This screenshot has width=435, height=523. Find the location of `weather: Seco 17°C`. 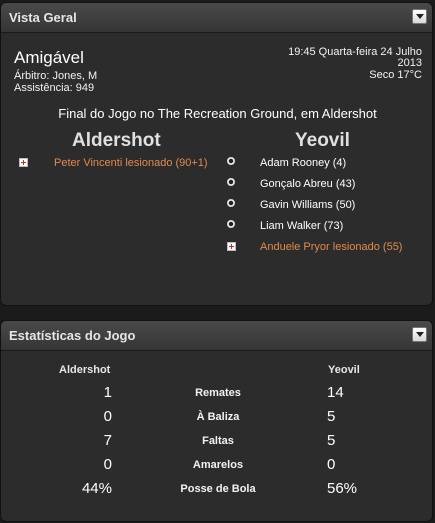

weather: Seco 17°C is located at coordinates (395, 75).